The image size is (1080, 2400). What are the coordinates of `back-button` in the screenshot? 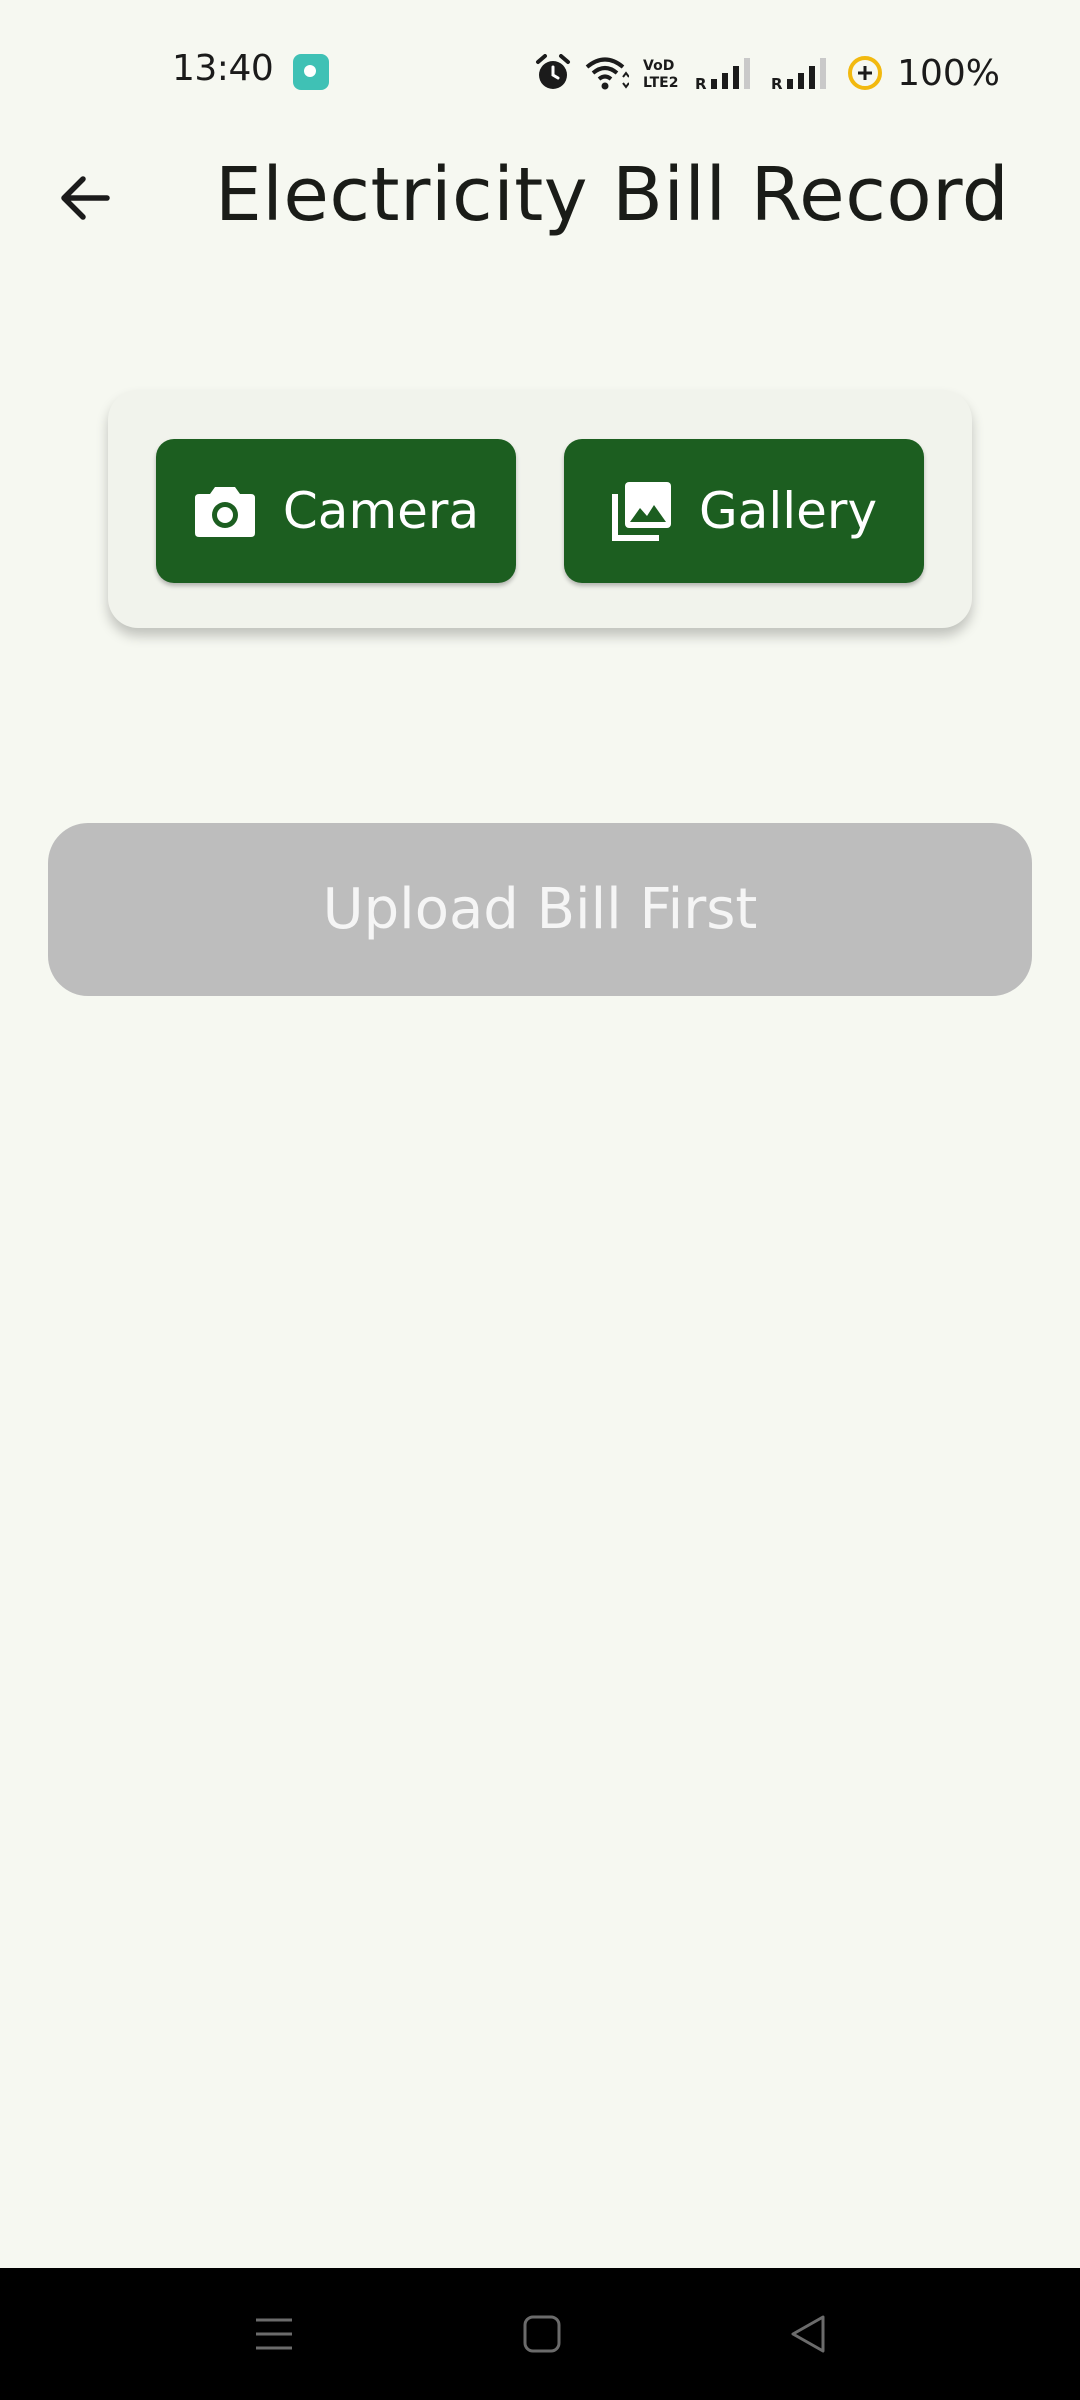 It's located at (85, 198).